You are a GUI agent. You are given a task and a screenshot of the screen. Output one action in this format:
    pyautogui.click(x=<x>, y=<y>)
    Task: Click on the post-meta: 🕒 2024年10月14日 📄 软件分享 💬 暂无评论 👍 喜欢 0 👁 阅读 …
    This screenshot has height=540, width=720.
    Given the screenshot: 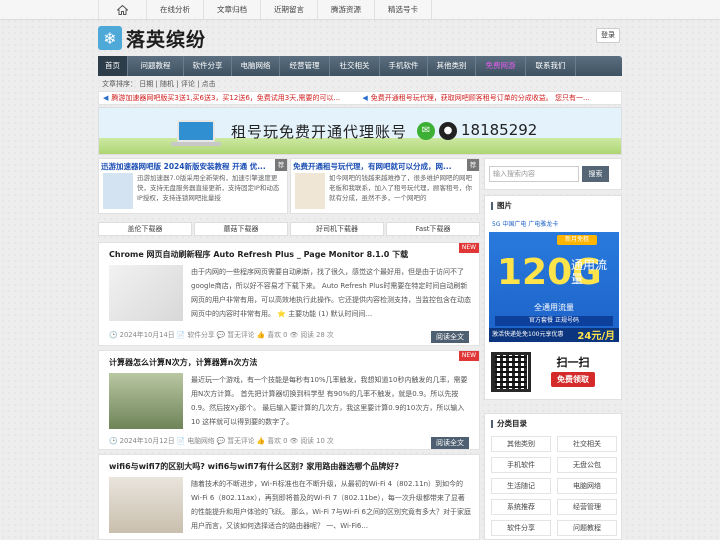 What is the action you would take?
    pyautogui.click(x=221, y=335)
    